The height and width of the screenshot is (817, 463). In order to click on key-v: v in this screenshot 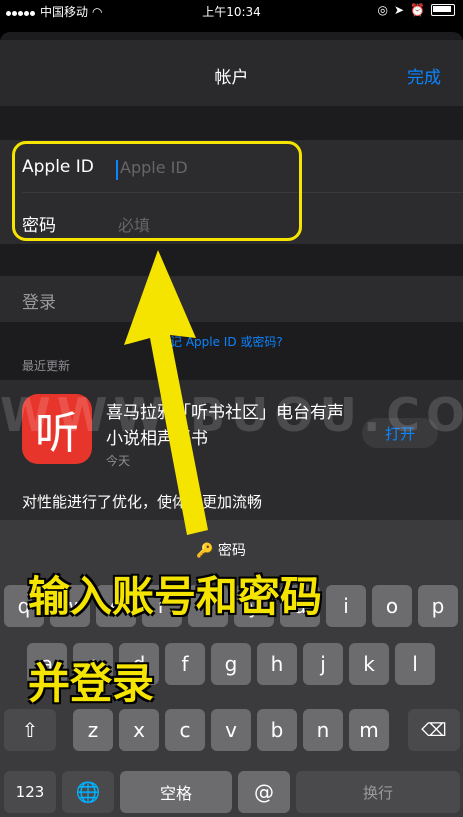, I will do `click(231, 730)`.